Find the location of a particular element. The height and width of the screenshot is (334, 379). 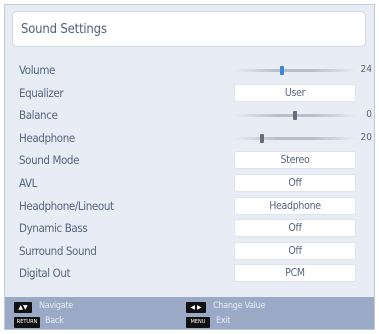

settings-row: Sound Mode Stereo is located at coordinates (189, 160).